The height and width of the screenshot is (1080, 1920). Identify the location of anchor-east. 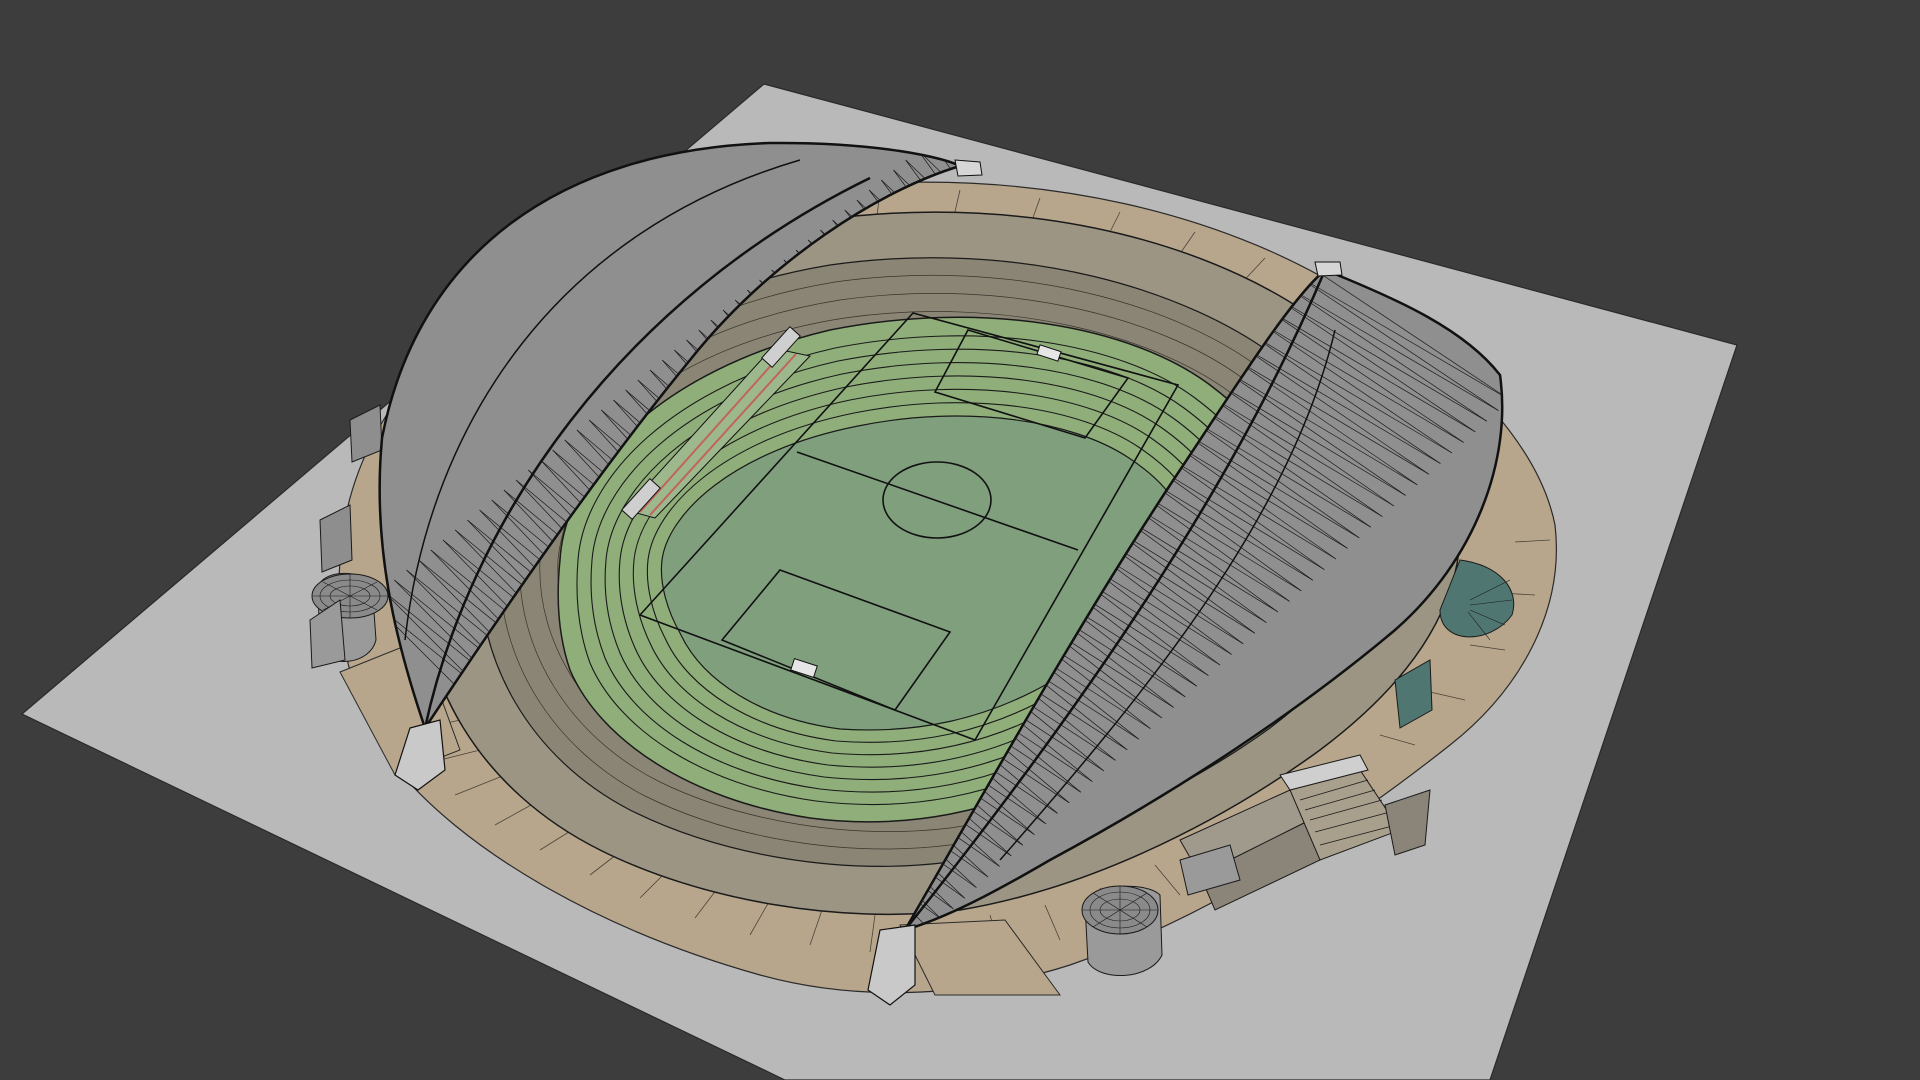
(1328, 269).